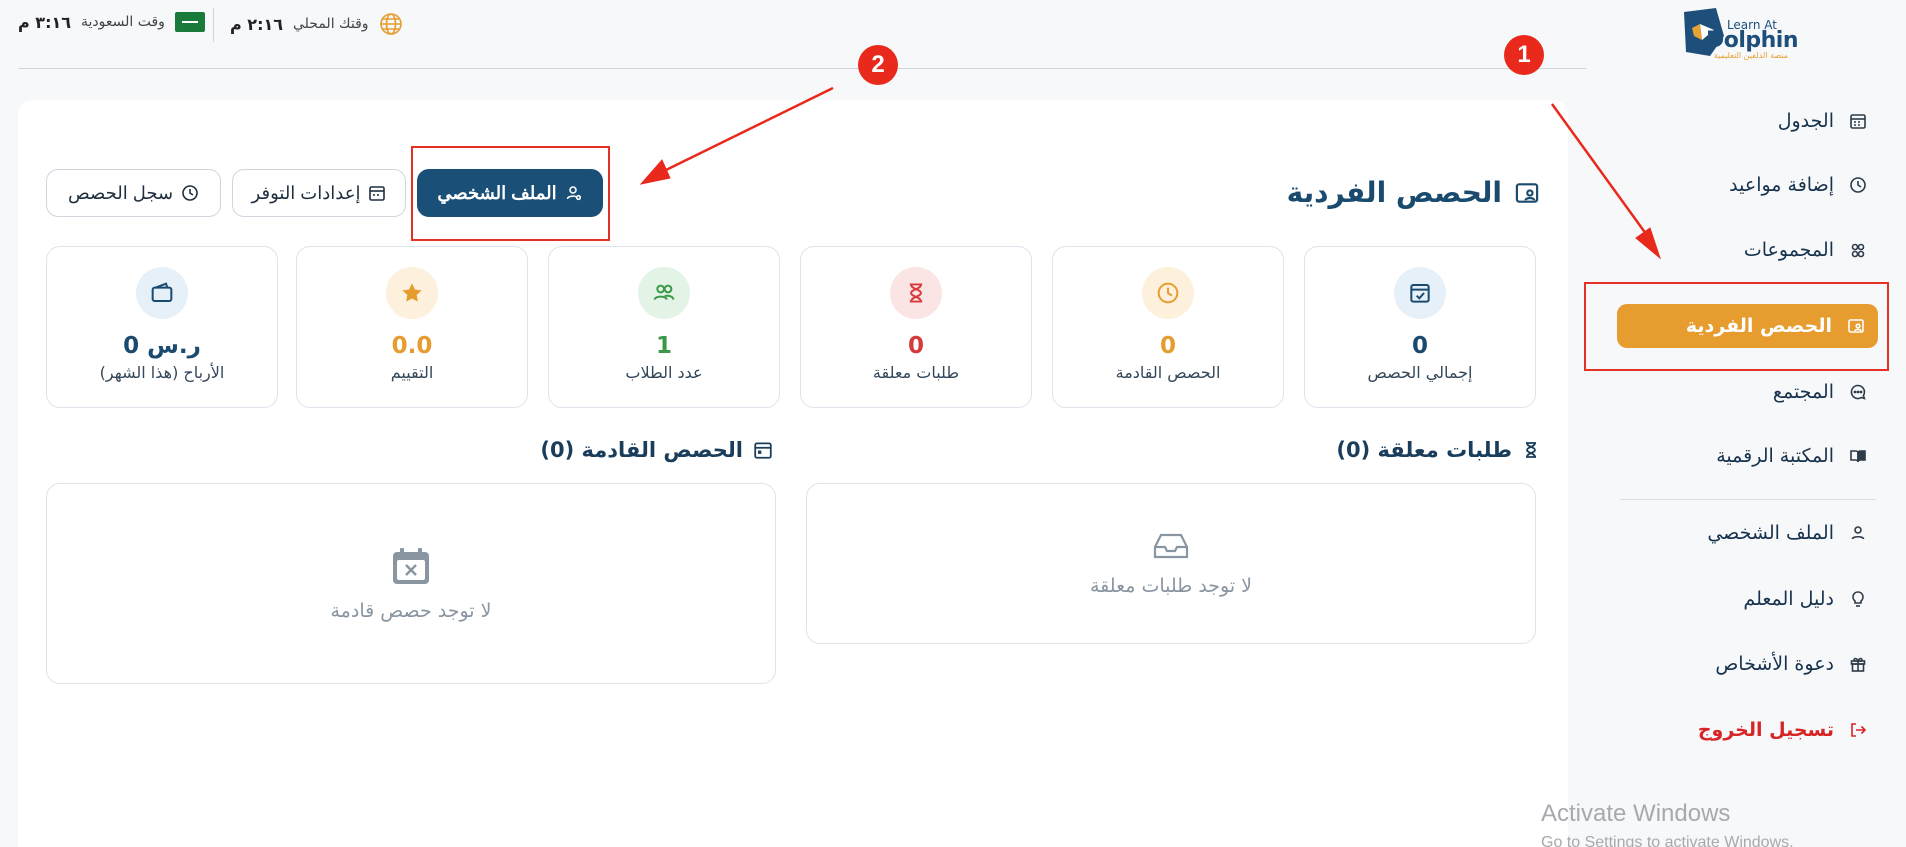 Image resolution: width=1906 pixels, height=847 pixels. Describe the element at coordinates (1636, 813) in the screenshot. I see `watermark-line1: Activate Windows` at that location.